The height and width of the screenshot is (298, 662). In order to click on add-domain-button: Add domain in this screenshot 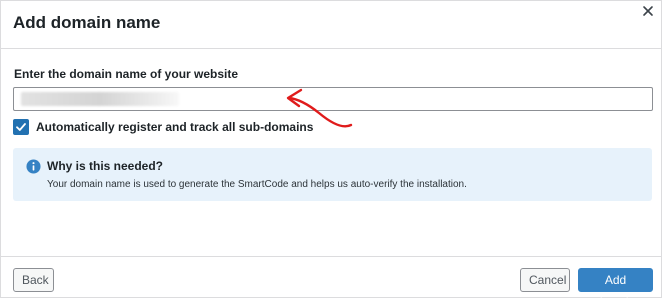, I will do `click(615, 283)`.